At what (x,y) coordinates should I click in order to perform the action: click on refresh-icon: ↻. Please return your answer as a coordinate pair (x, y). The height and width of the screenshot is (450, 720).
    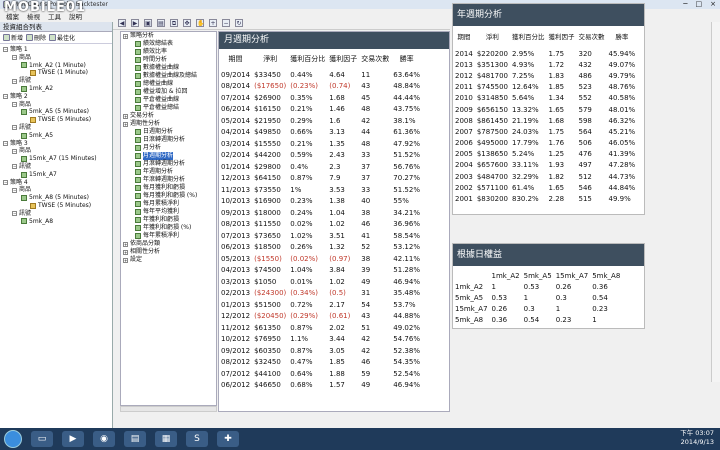
    Looking at the image, I should click on (239, 22).